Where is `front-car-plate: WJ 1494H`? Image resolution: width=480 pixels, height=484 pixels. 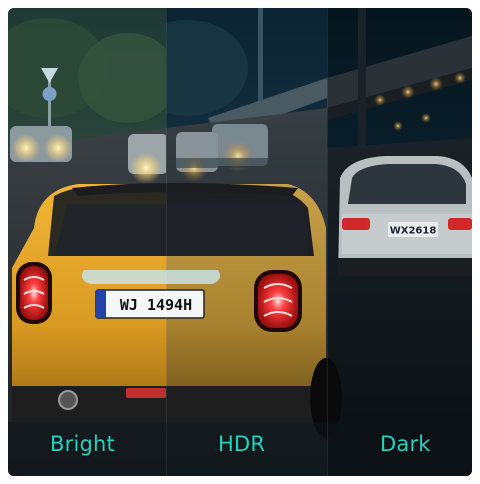
front-car-plate: WJ 1494H is located at coordinates (156, 305).